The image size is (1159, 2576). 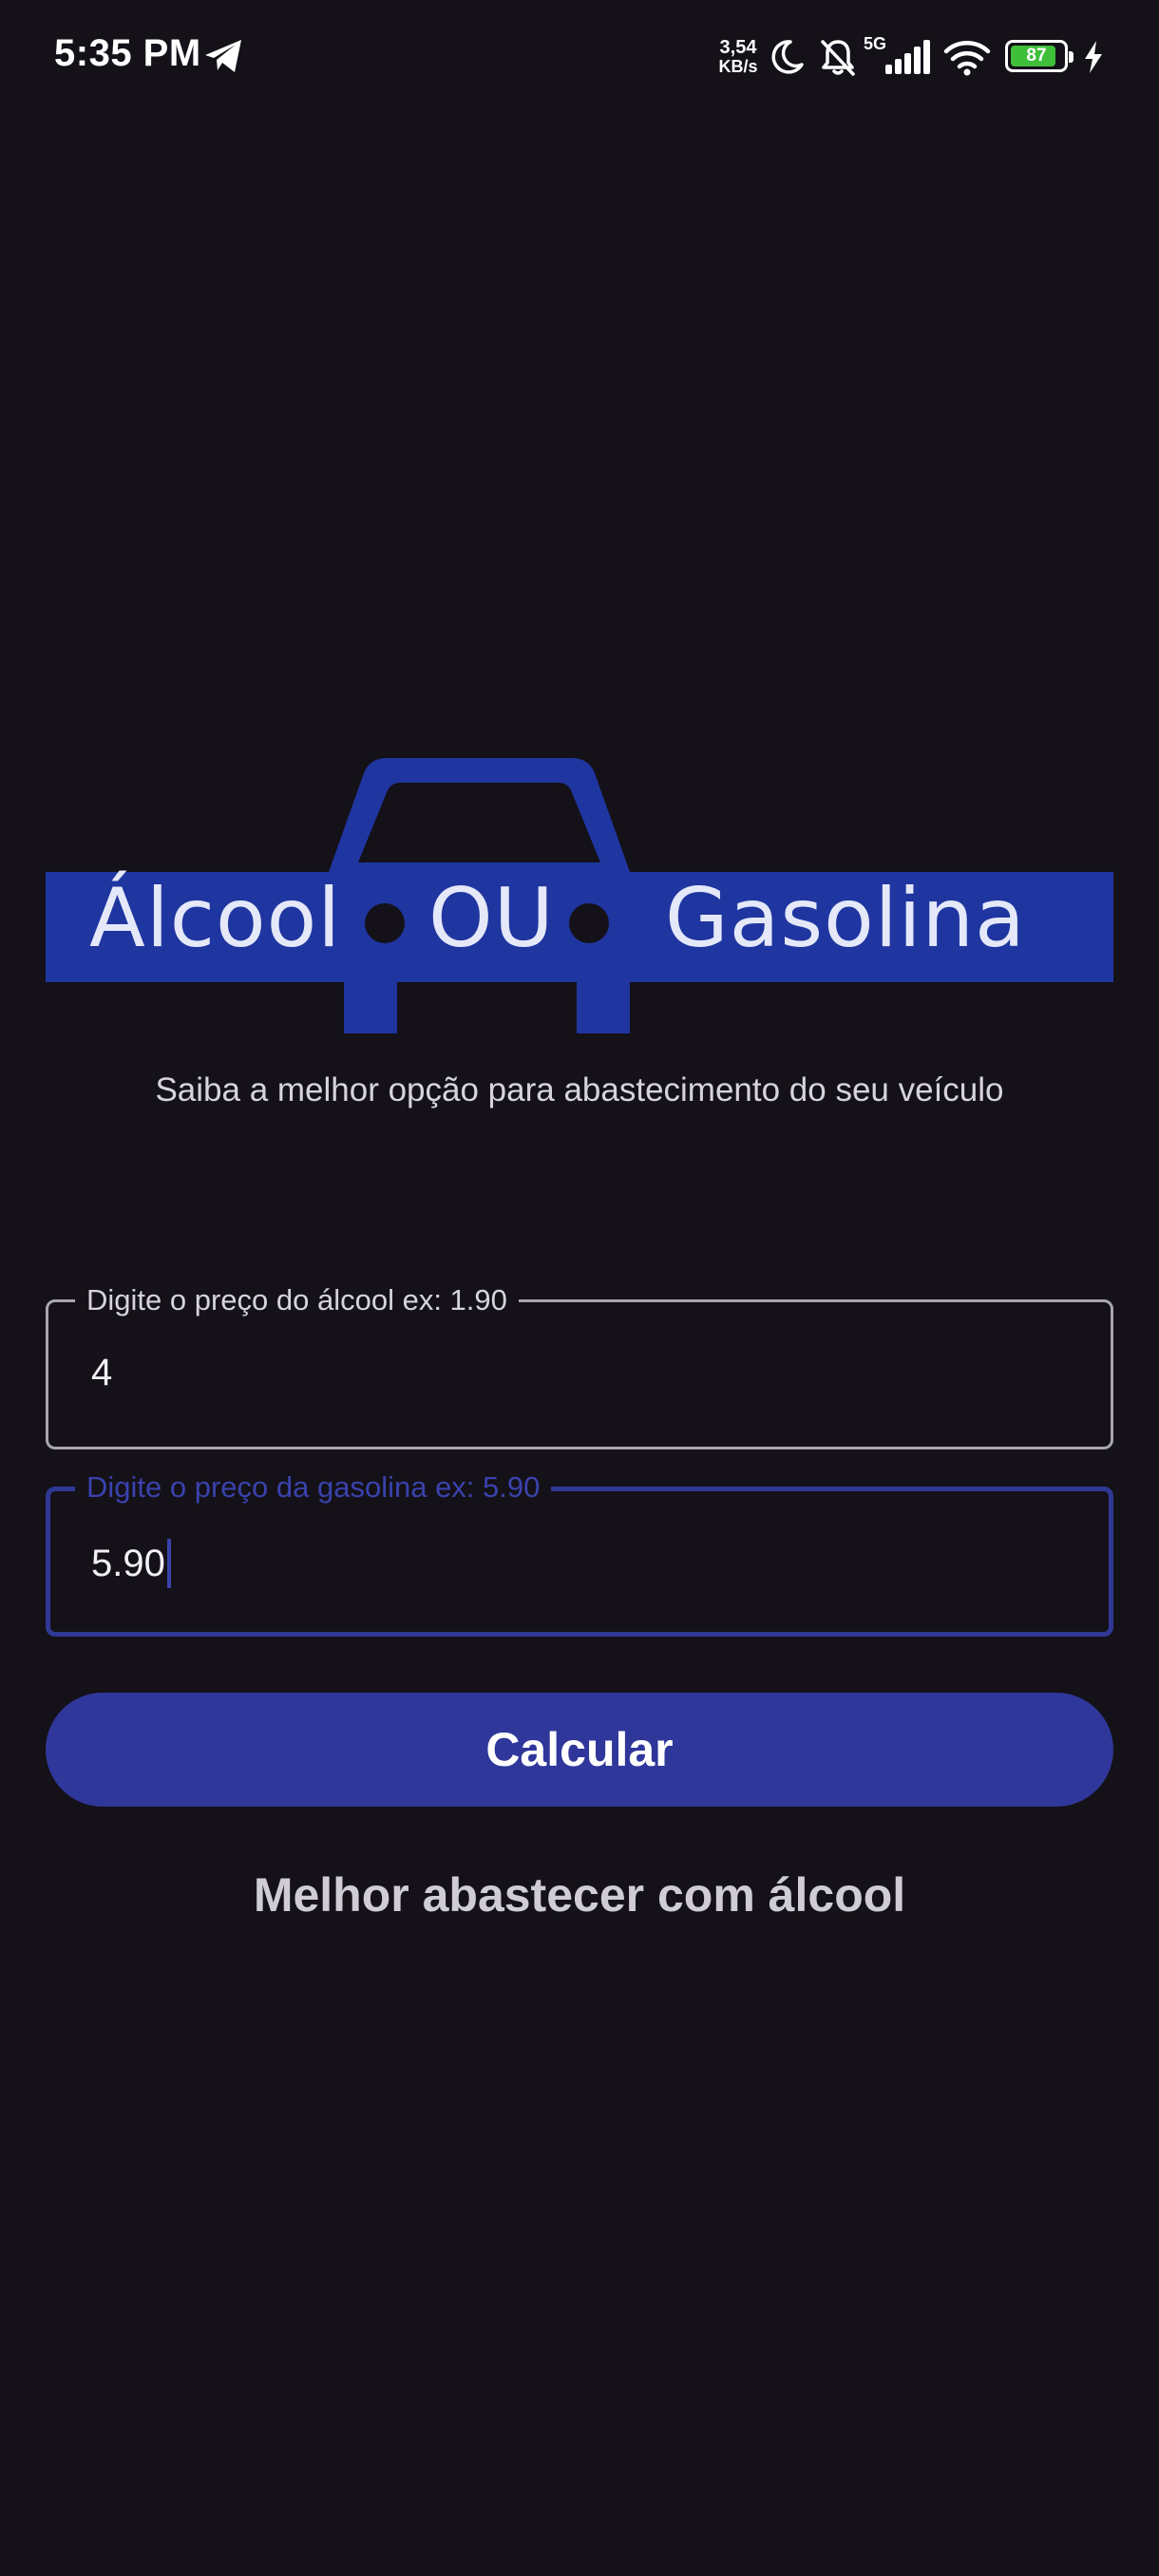 I want to click on telegram-icon, so click(x=223, y=56).